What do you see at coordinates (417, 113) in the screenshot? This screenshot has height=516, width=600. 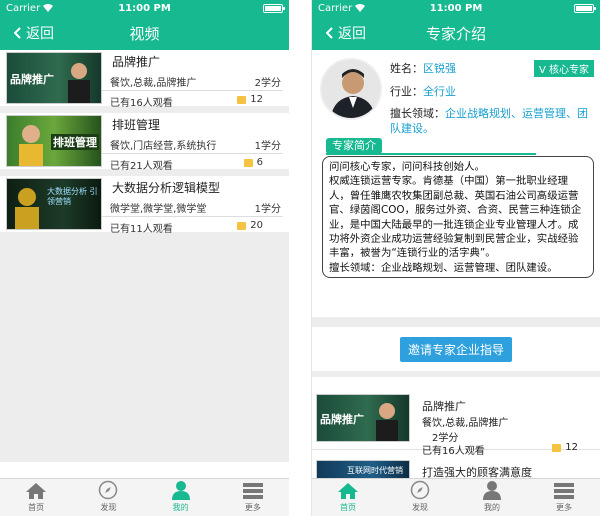 I see `expertise-label: 擅长领域：` at bounding box center [417, 113].